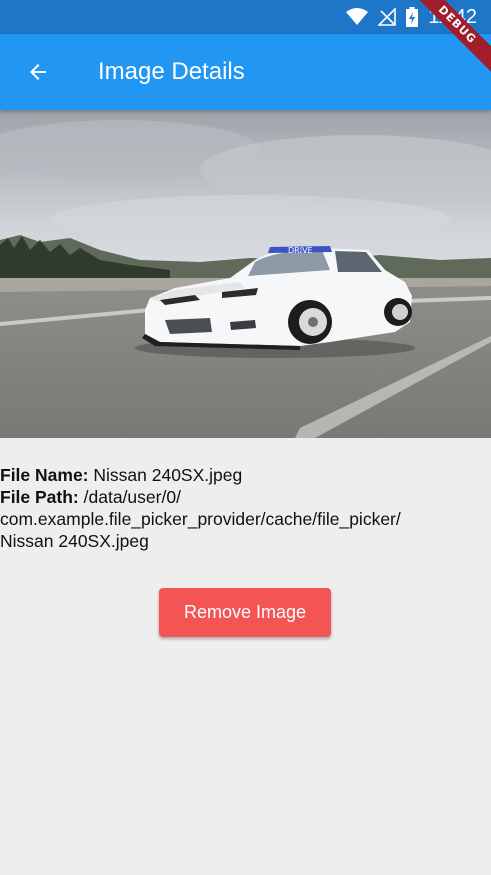 This screenshot has width=491, height=875. Describe the element at coordinates (171, 71) in the screenshot. I see `page-title: Image Details` at that location.